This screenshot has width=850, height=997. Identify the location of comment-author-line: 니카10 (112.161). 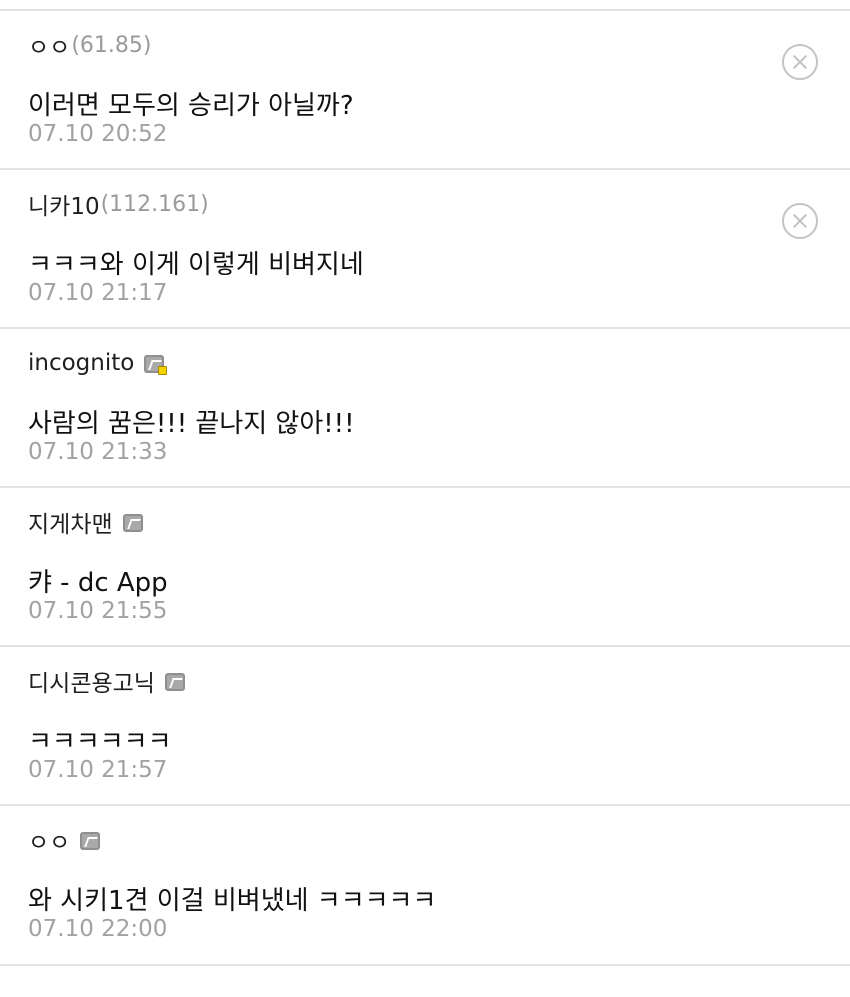
(118, 204).